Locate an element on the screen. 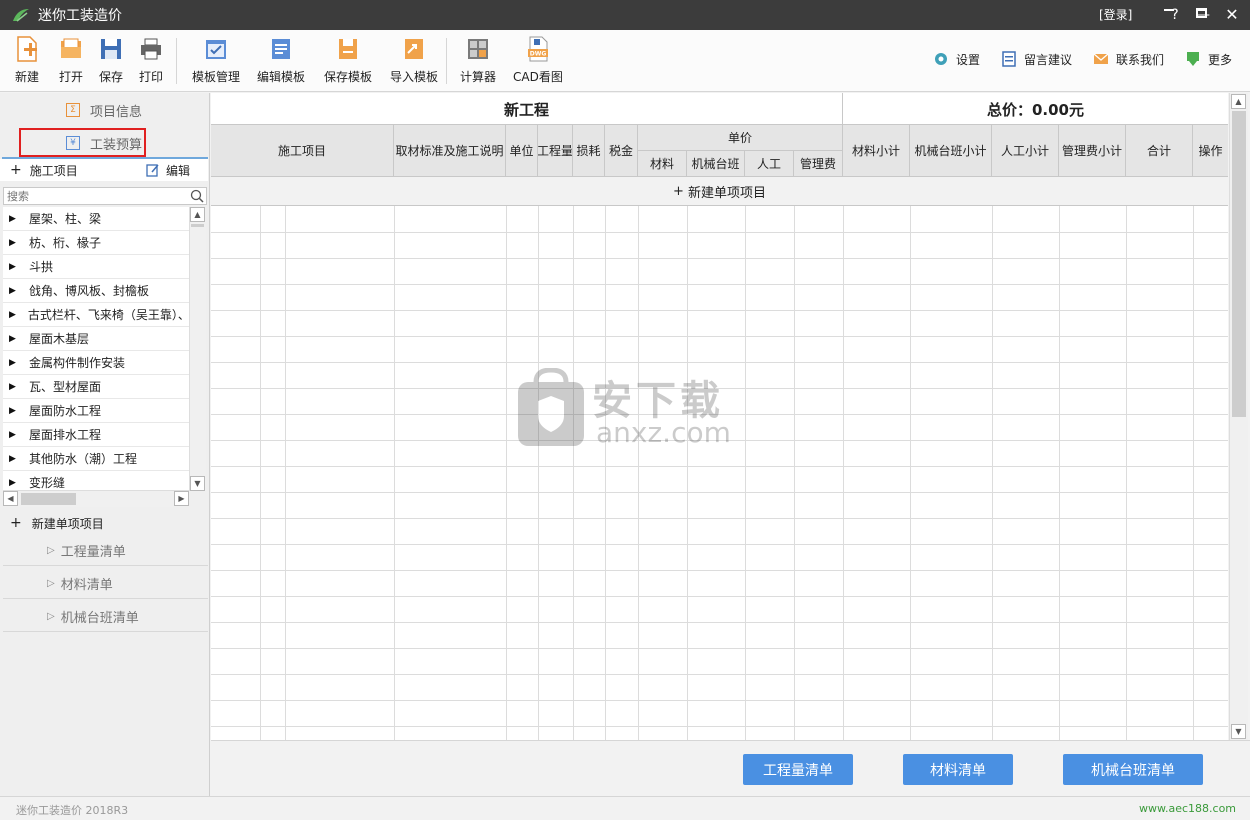 The image size is (1250, 820). machine-list-button: ▷ 机械台班清单 is located at coordinates (105, 617).